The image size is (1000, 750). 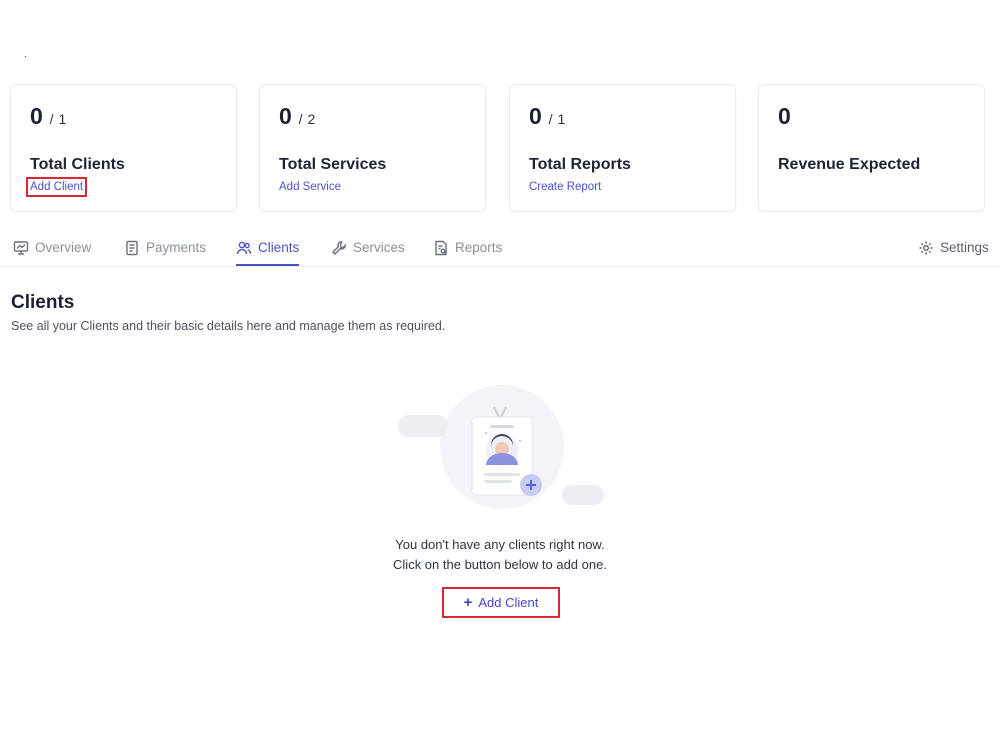 I want to click on empty-state-message: You don't have any clients right now., so click(x=500, y=544).